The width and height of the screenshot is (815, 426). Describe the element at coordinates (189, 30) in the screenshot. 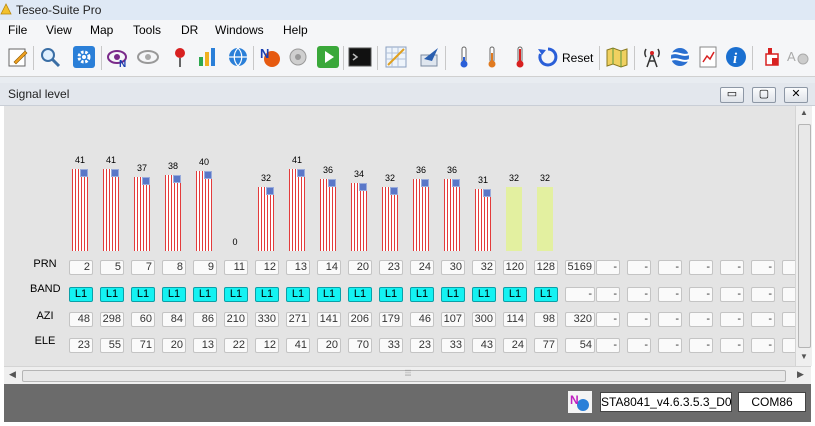

I see `menu-dr: DR` at that location.